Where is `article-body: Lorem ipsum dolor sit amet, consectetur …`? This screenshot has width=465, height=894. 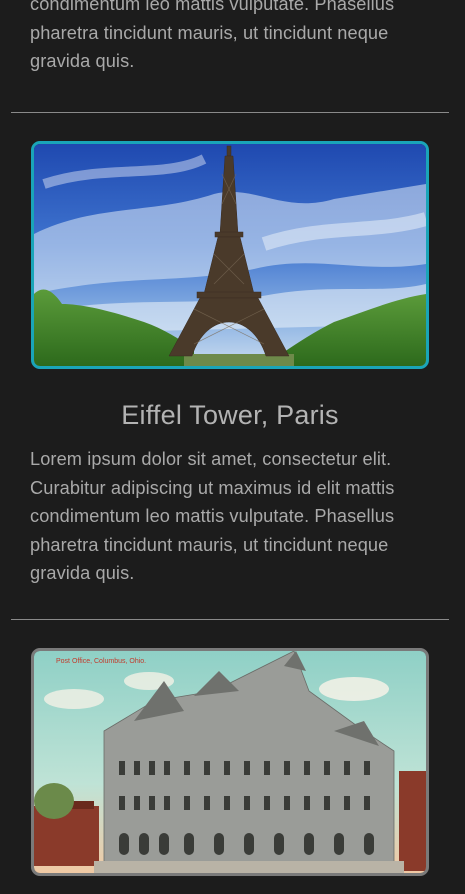 article-body: Lorem ipsum dolor sit amet, consectetur … is located at coordinates (235, 516).